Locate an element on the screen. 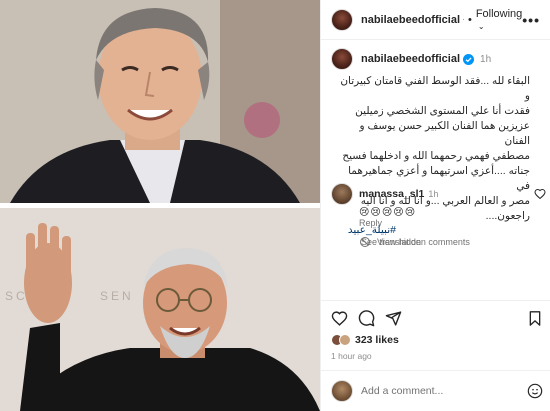  caption-line: فقدت أنا علي المستوى الشخصي زميلين is located at coordinates (442, 111).